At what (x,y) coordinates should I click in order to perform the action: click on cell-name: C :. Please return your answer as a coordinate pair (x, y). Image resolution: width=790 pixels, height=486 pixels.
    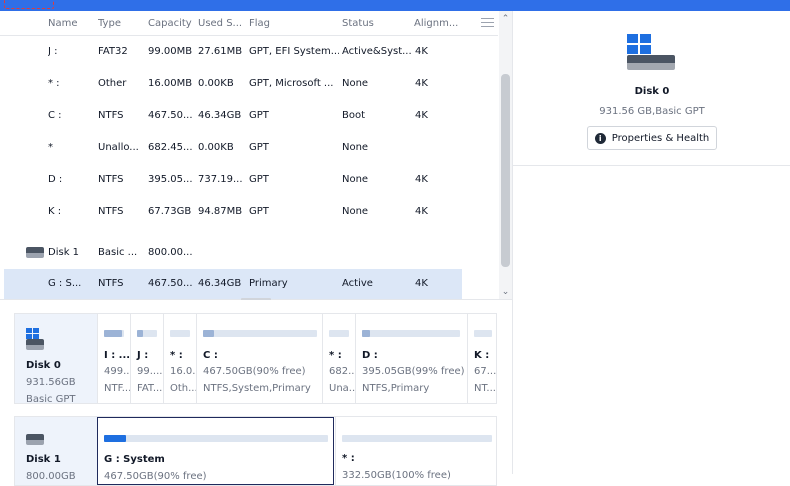
    Looking at the image, I should click on (55, 115).